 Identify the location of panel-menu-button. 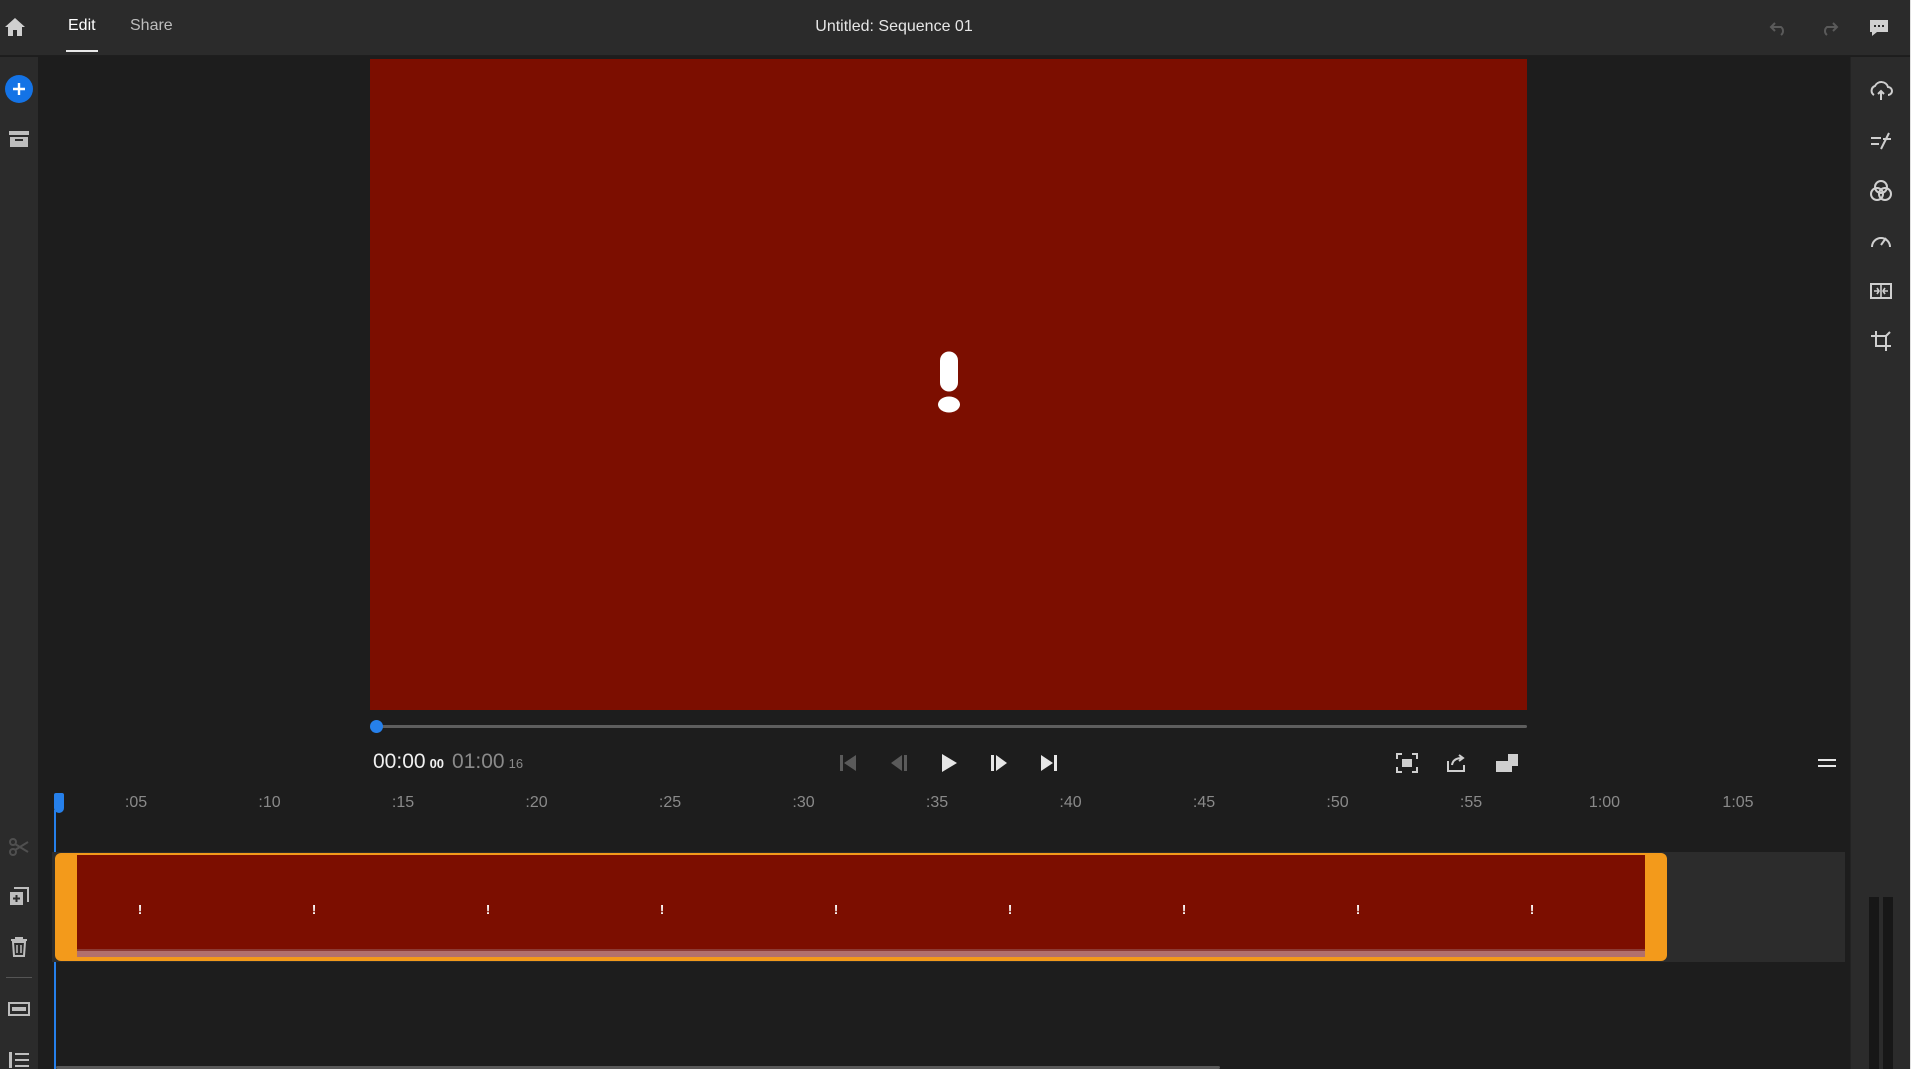
(1827, 763).